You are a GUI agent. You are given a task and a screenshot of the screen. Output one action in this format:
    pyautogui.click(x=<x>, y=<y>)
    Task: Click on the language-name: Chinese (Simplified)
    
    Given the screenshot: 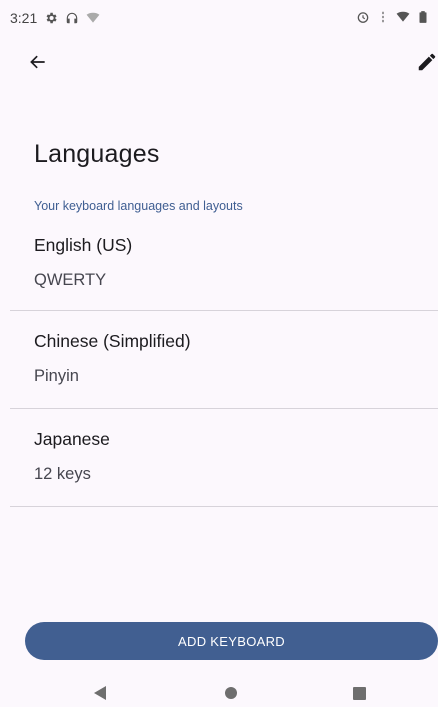 What is the action you would take?
    pyautogui.click(x=112, y=341)
    